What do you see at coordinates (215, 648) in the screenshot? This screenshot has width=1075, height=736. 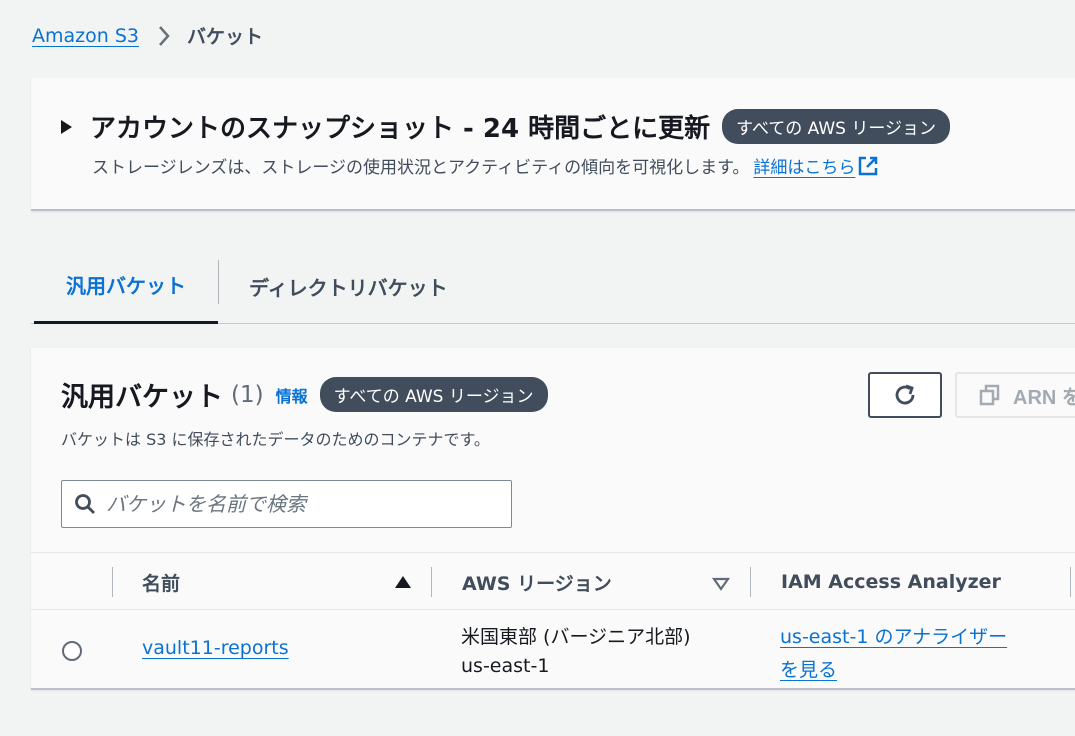 I see `bucket-name-link: vault11-reports` at bounding box center [215, 648].